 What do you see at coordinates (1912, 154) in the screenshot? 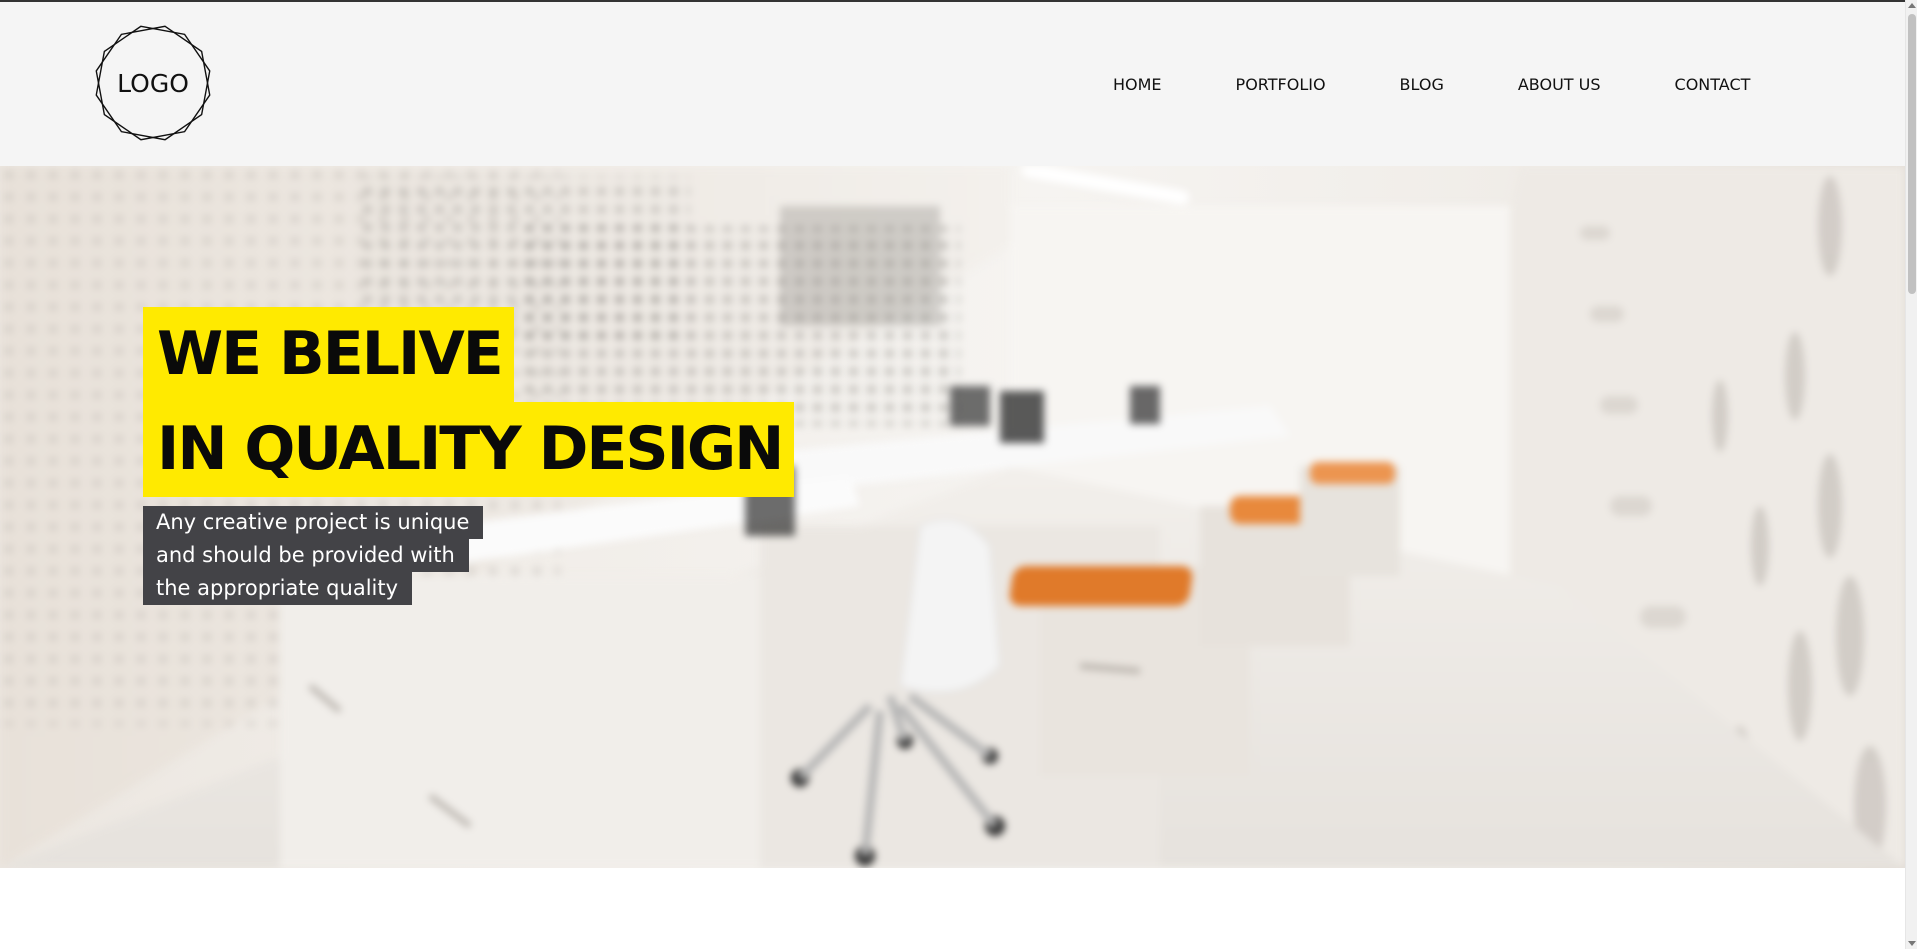
I see `scrollbar-thumb` at bounding box center [1912, 154].